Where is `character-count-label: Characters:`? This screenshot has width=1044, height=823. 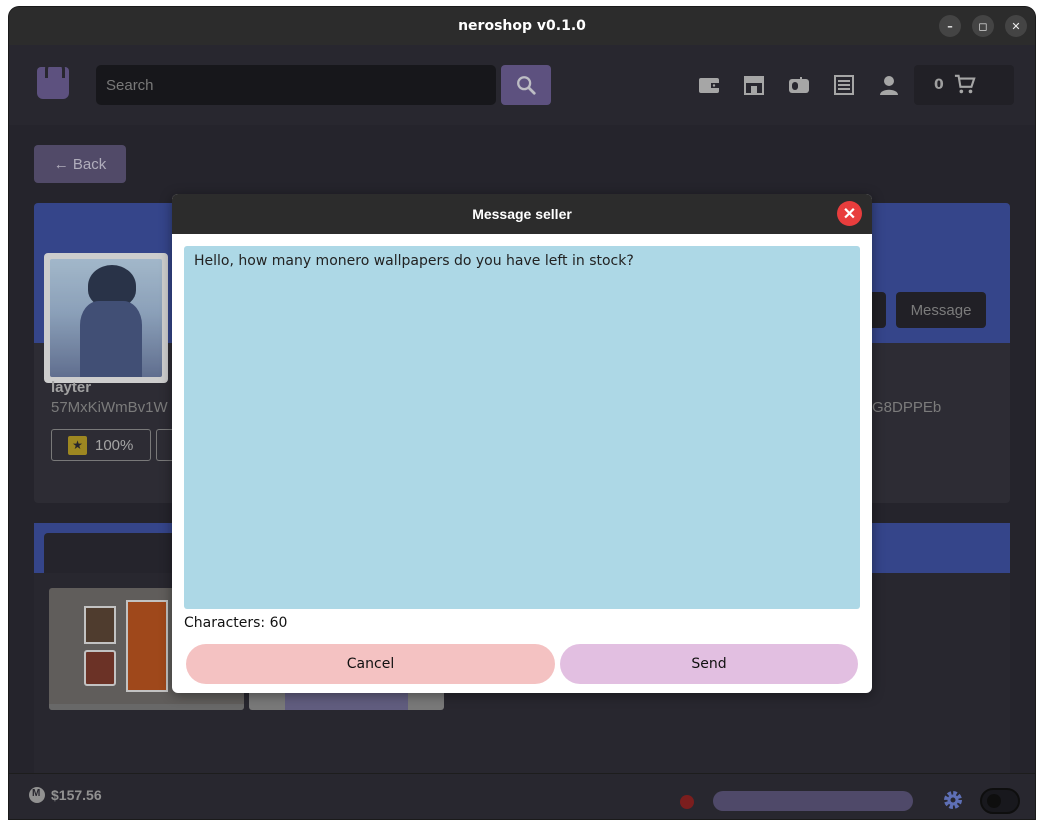
character-count-label: Characters: is located at coordinates (225, 623).